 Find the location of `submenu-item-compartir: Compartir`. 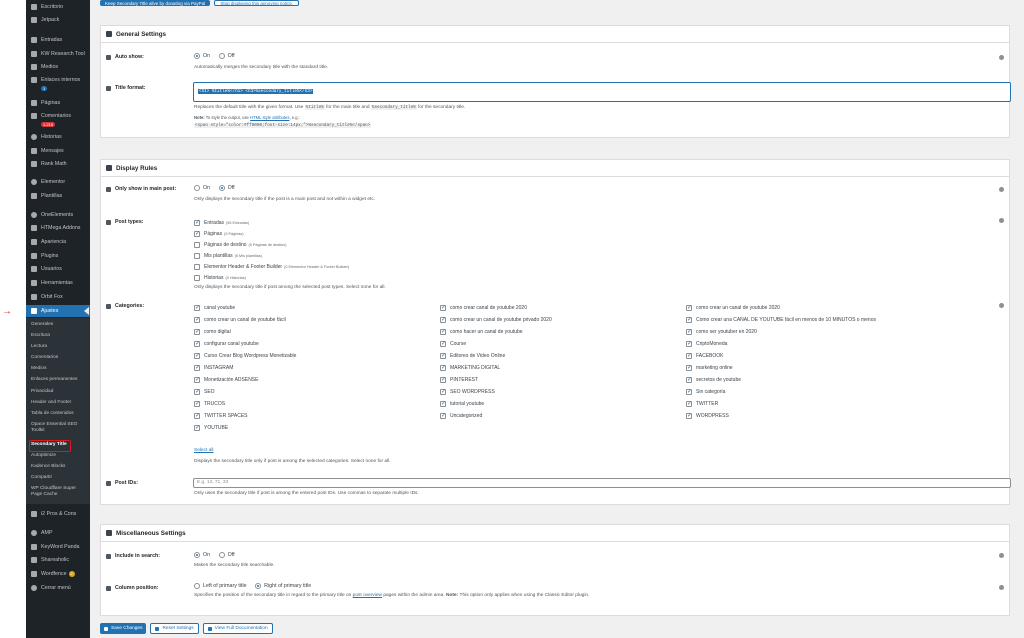

submenu-item-compartir: Compartir is located at coordinates (59, 478).